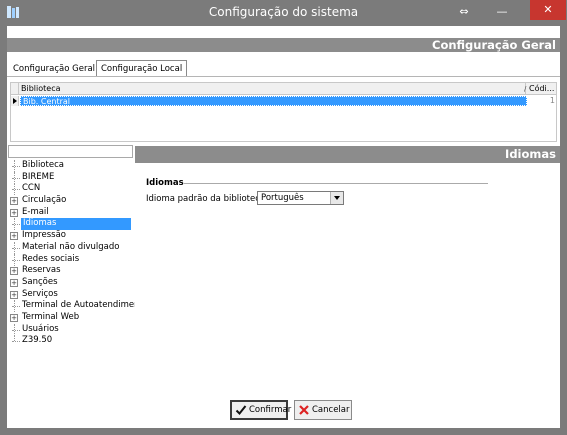 Image resolution: width=567 pixels, height=435 pixels. I want to click on tree-item-biblioteca: Biblioteca, so click(72, 166).